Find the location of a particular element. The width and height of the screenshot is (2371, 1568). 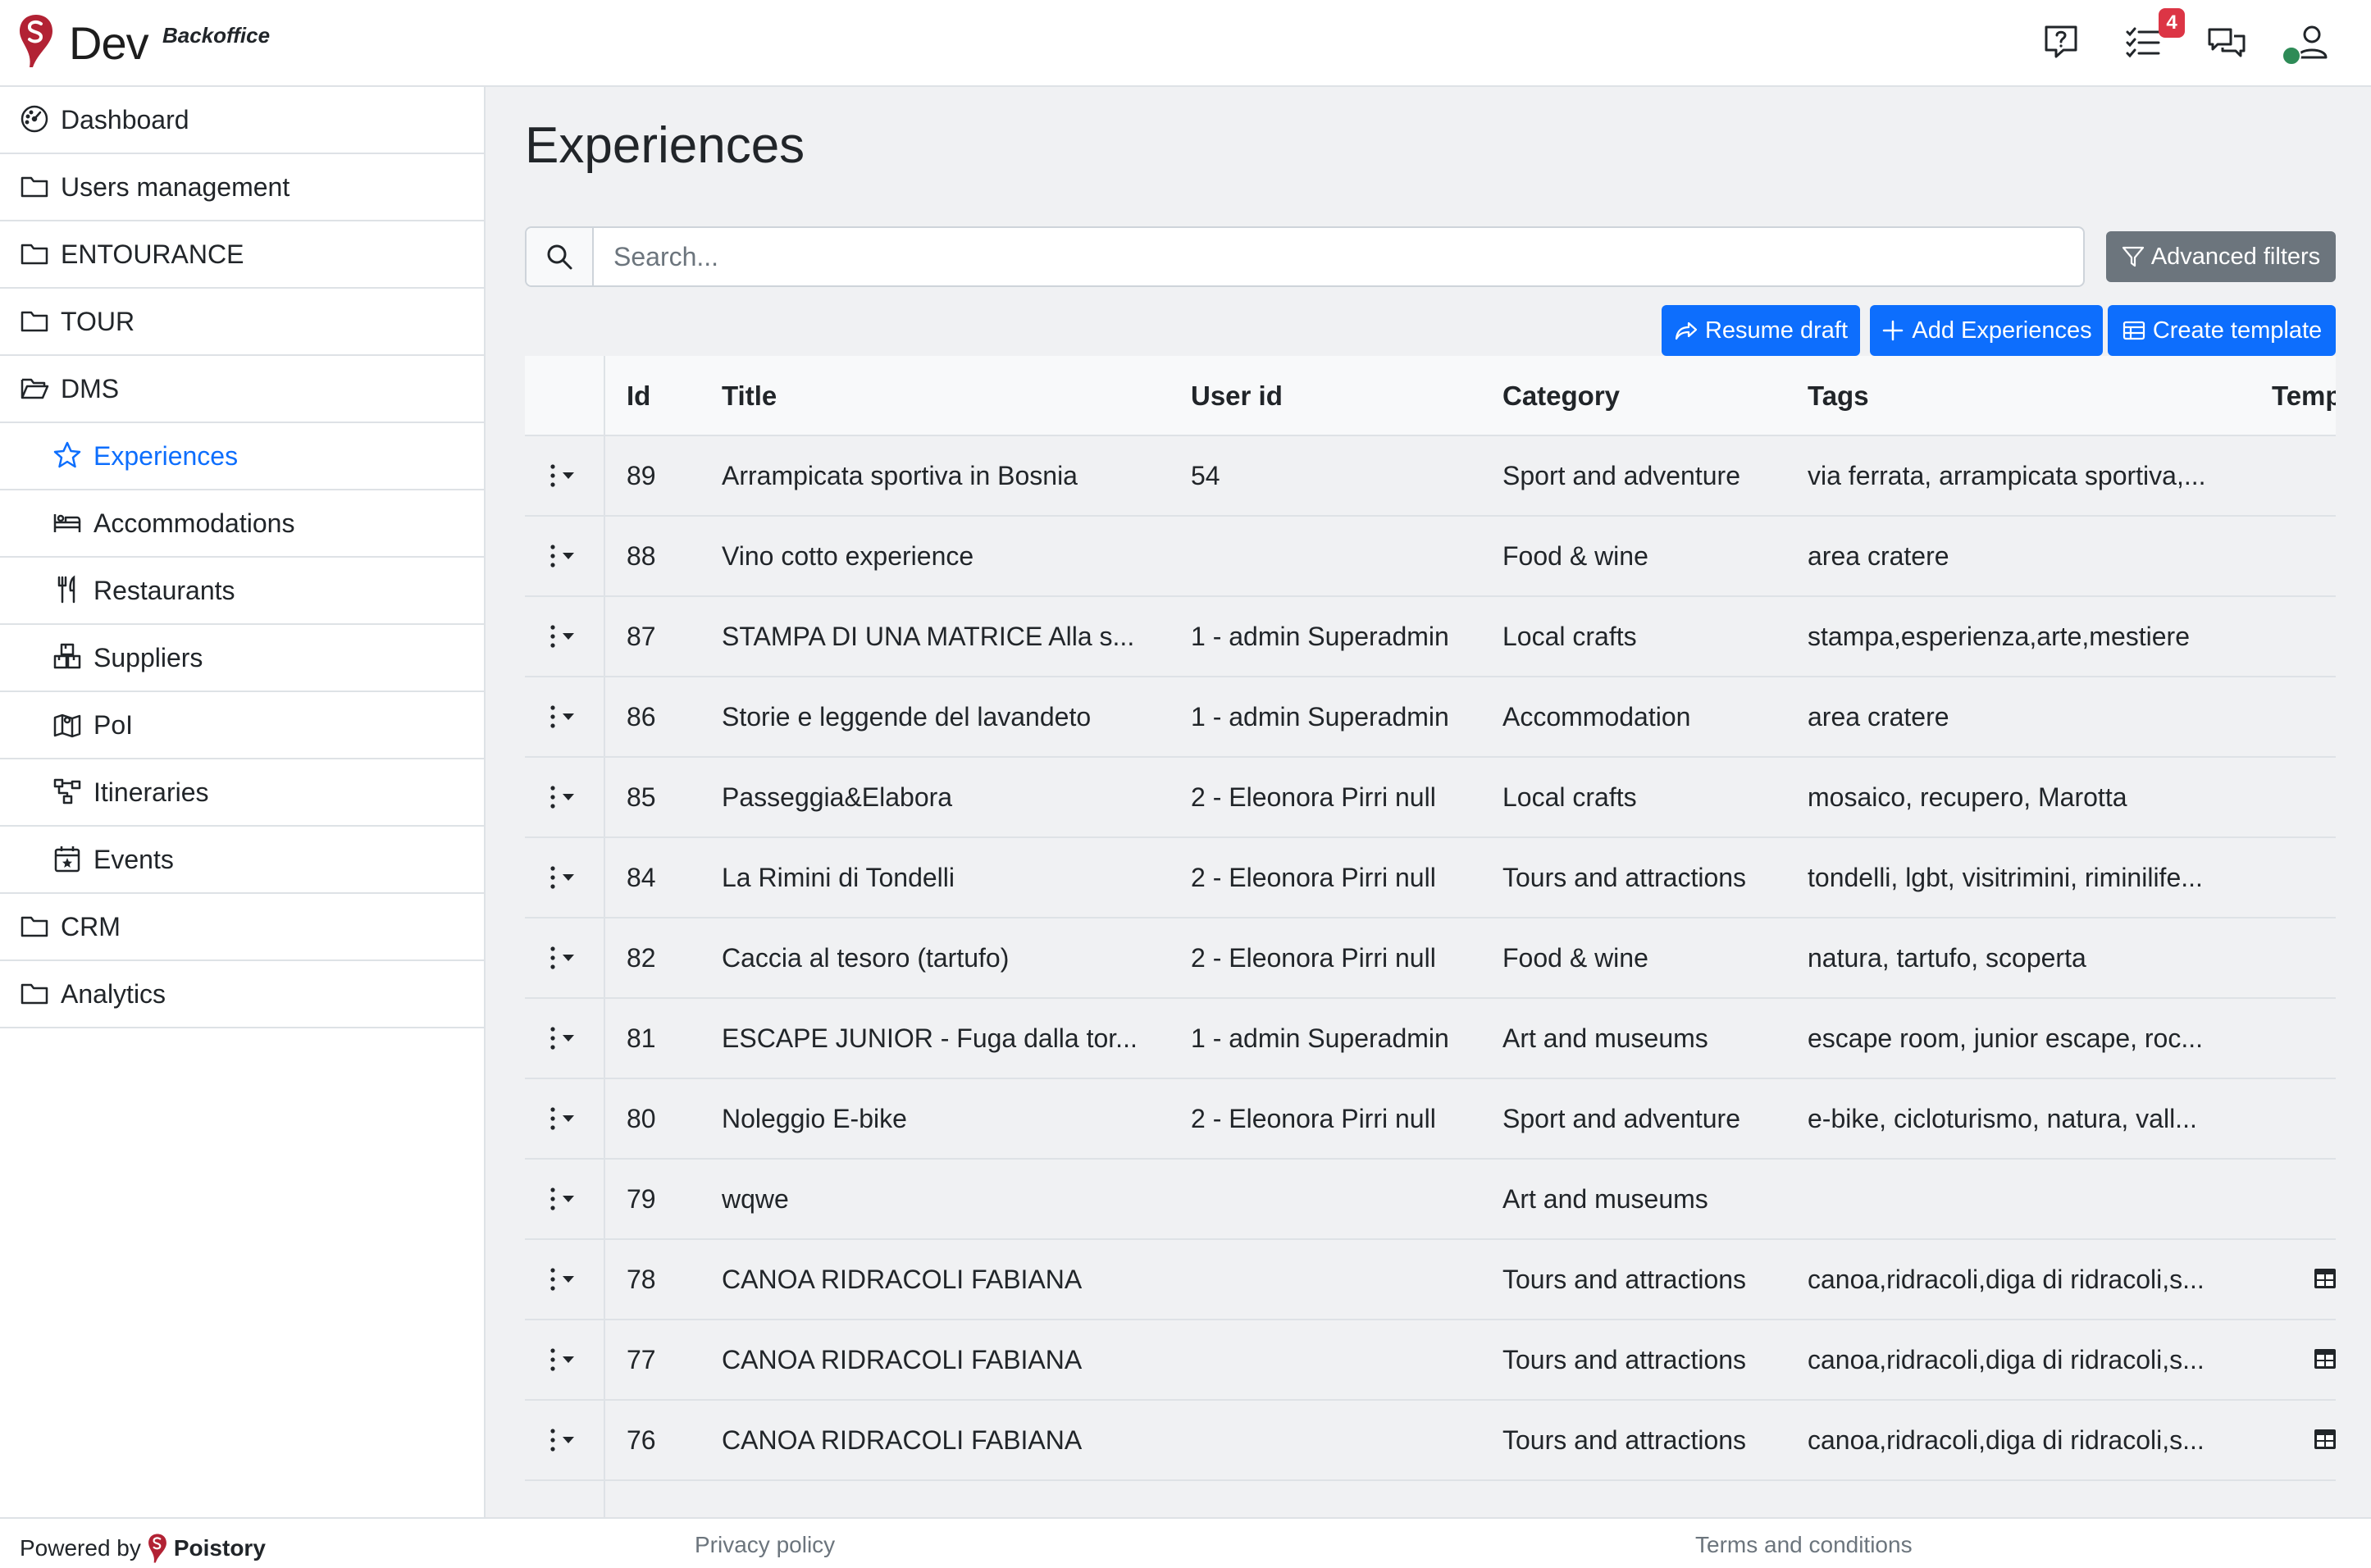

help-question-icon is located at coordinates (2060, 42).